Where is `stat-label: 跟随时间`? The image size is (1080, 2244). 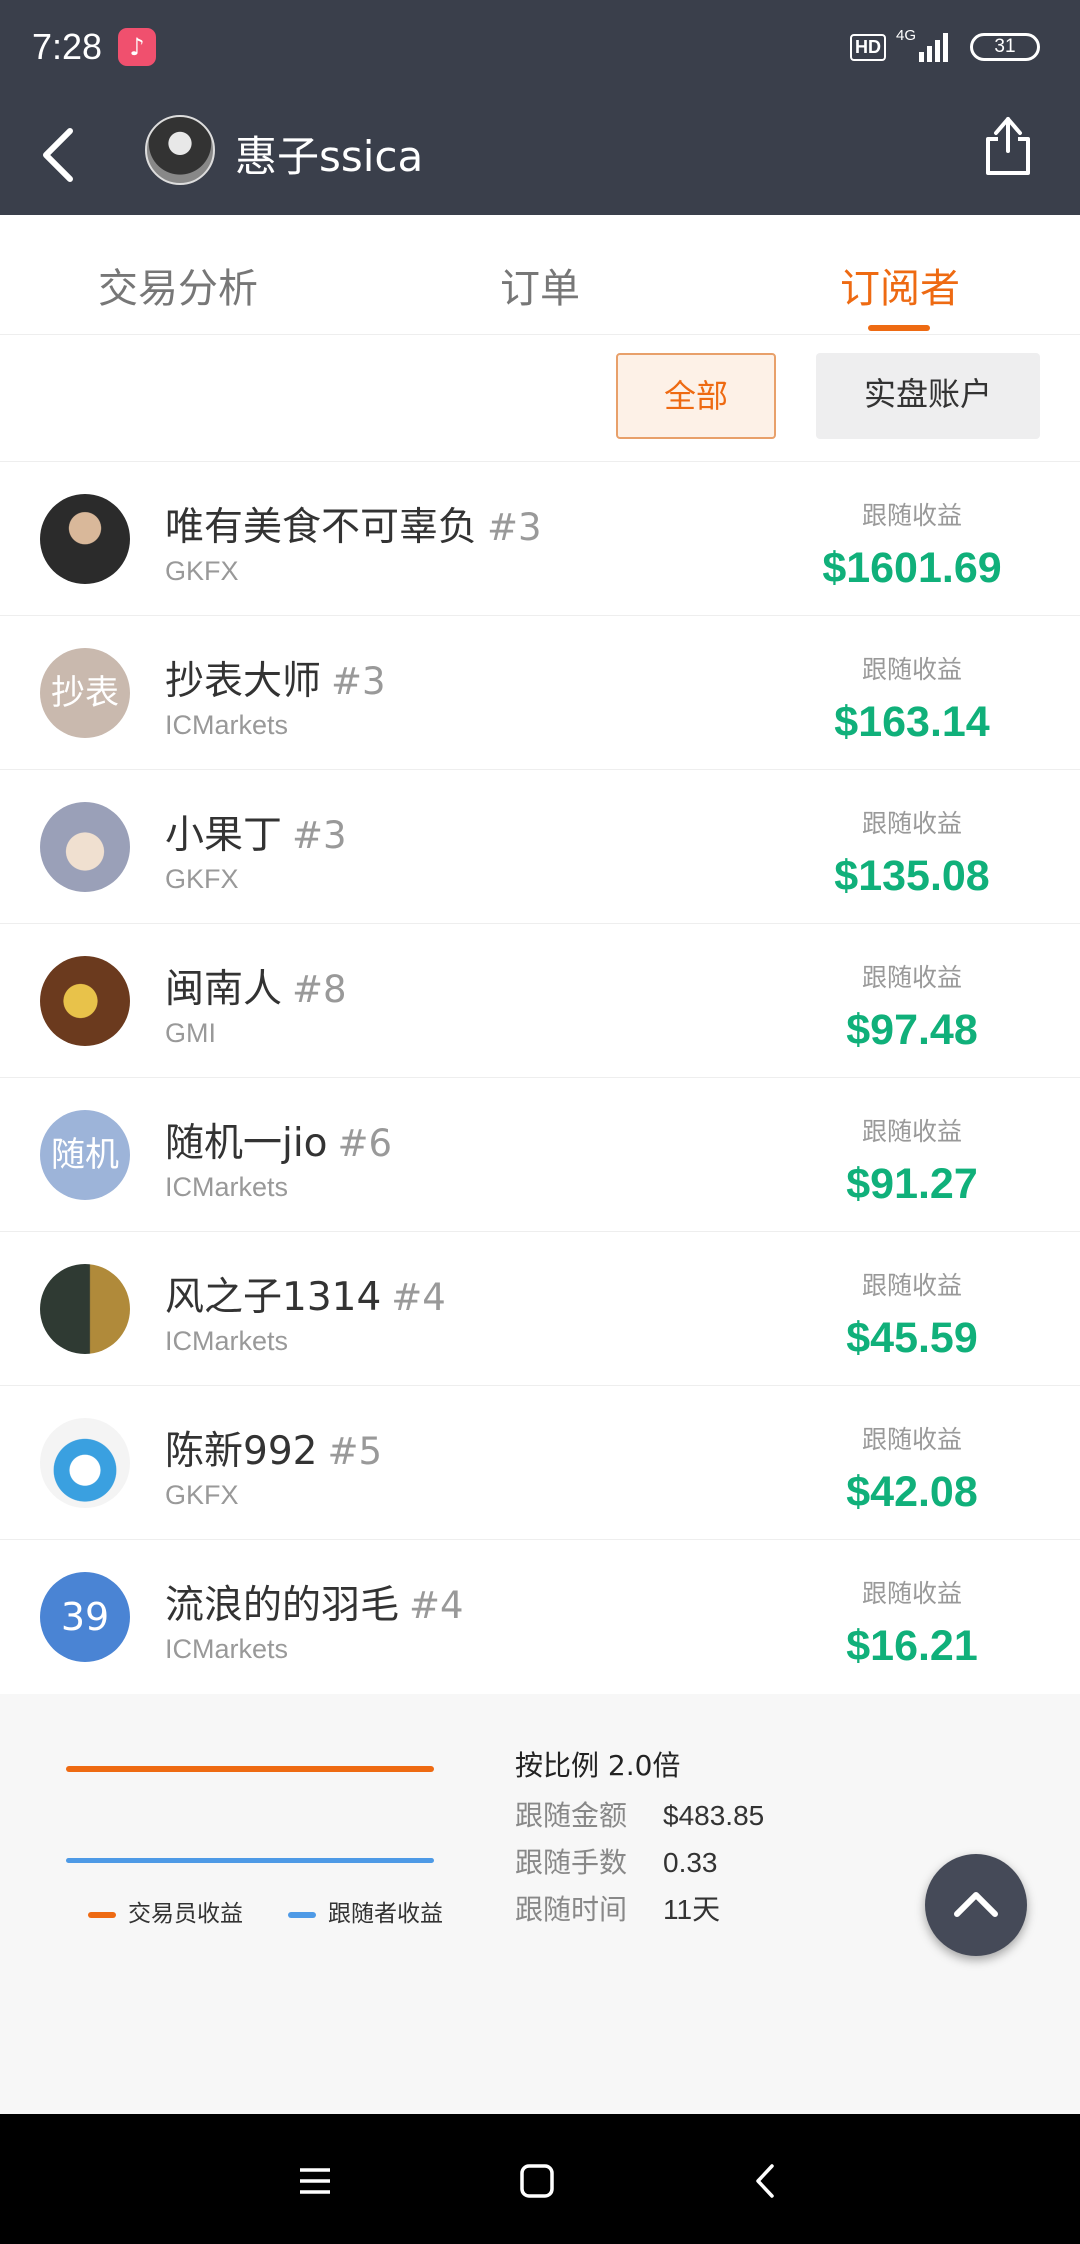
stat-label: 跟随时间 is located at coordinates (571, 1909).